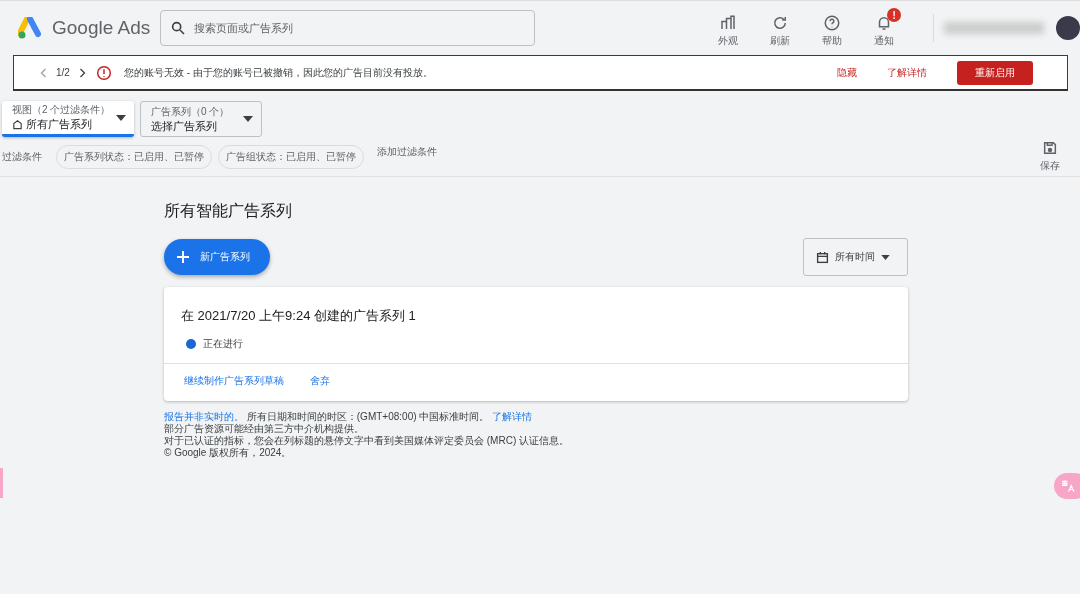 This screenshot has height=594, width=1080. I want to click on page-title: 所有智能广告系列, so click(228, 211).